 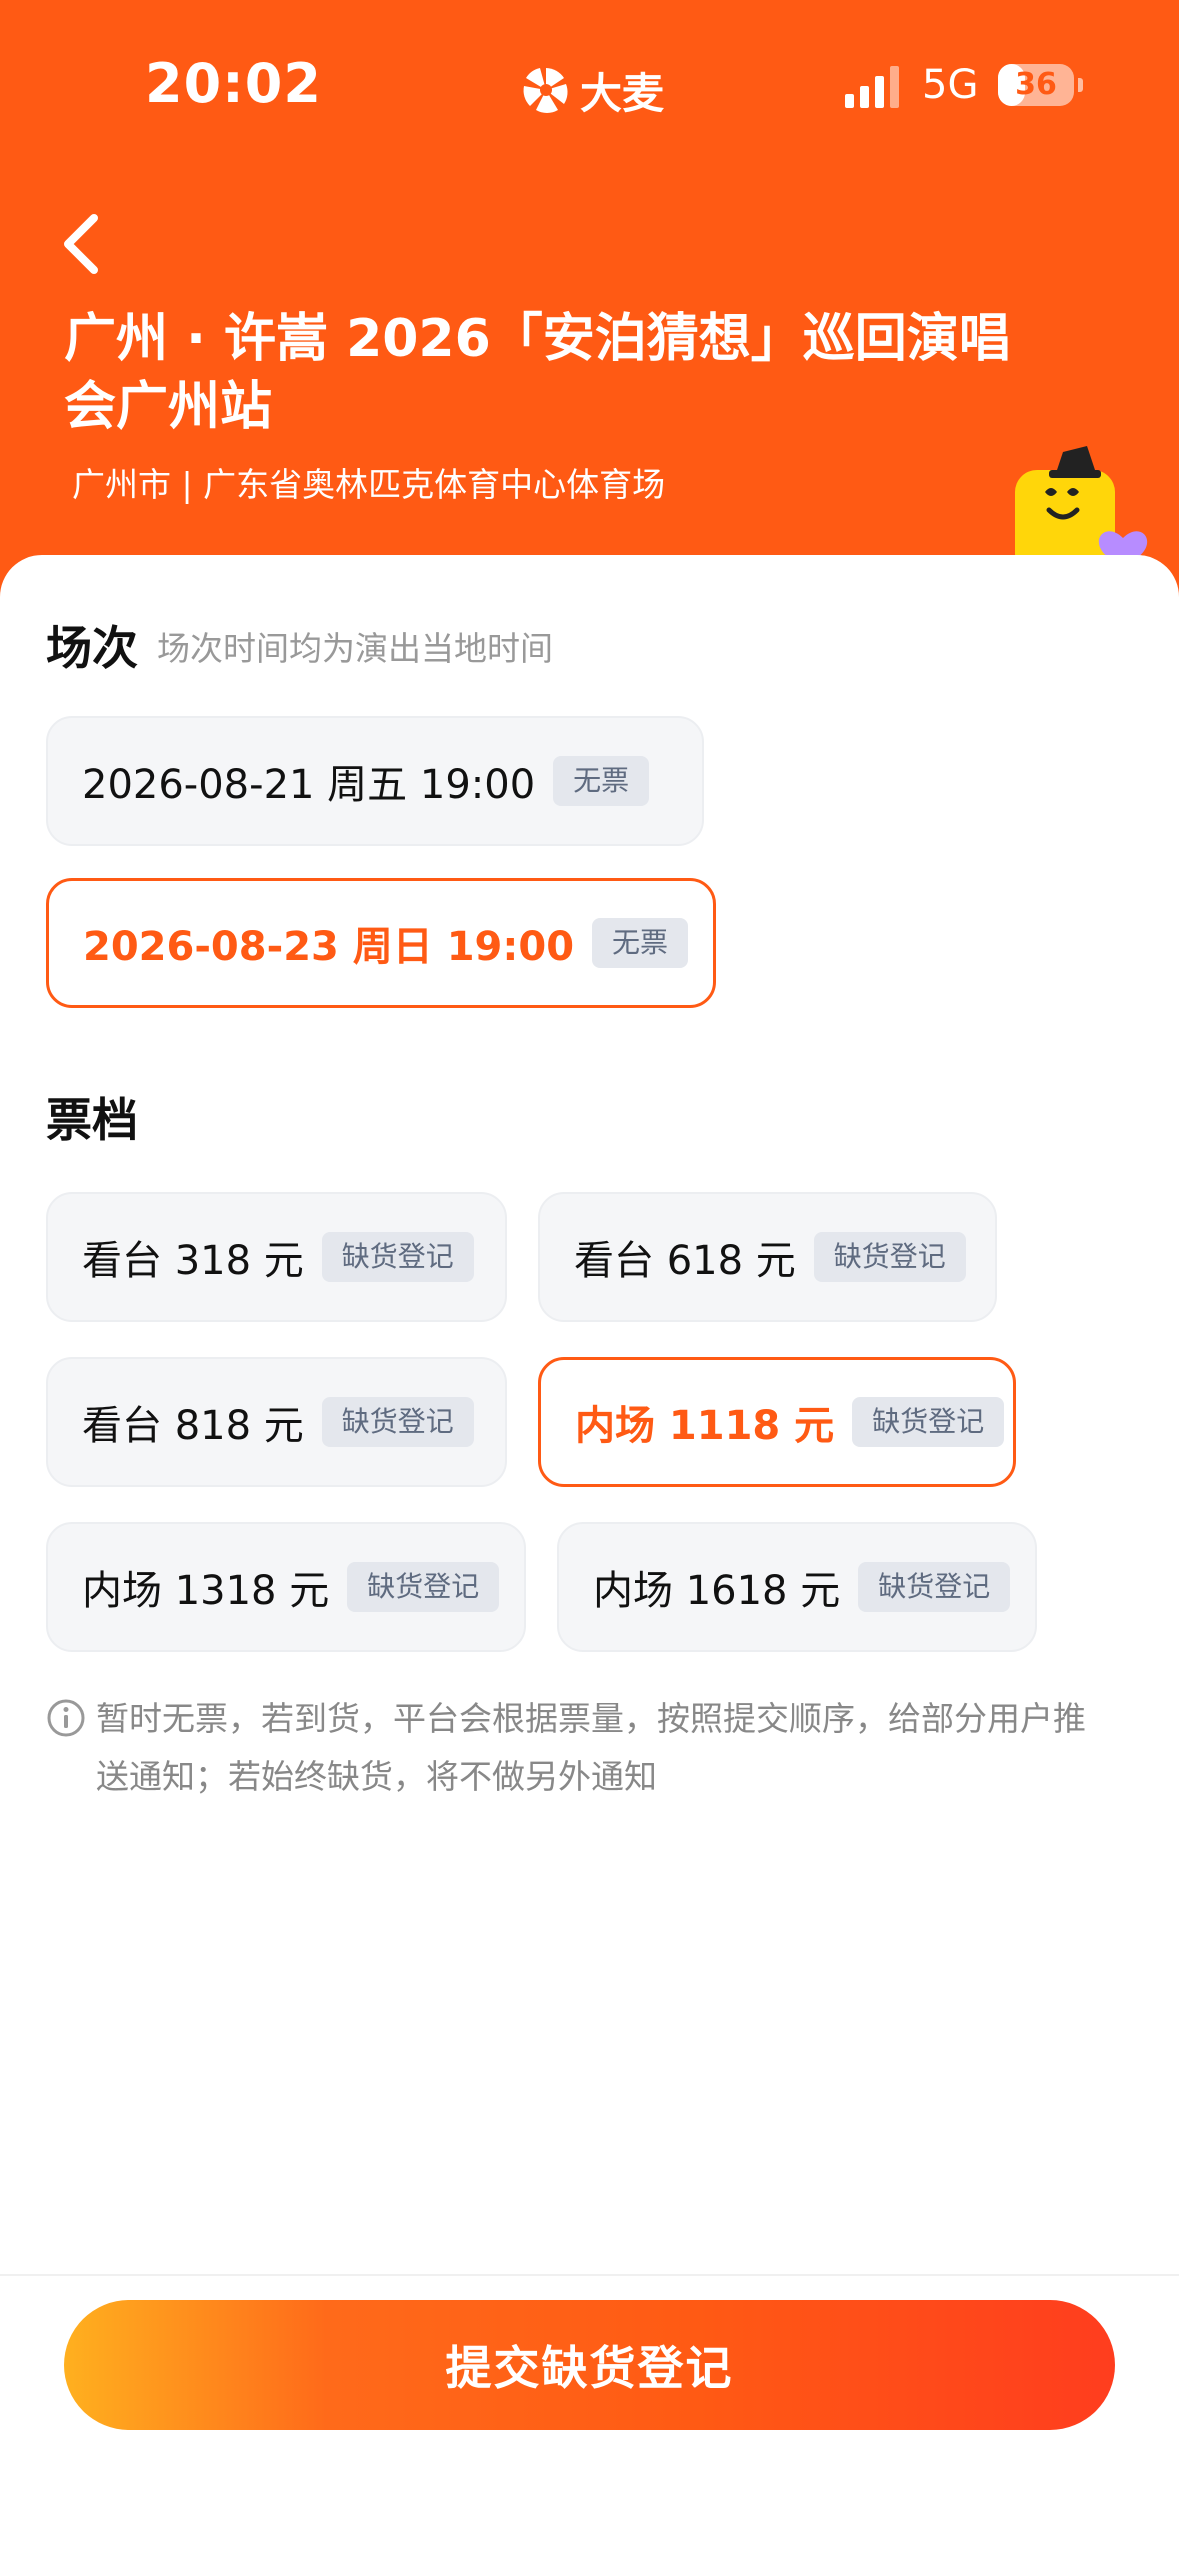 What do you see at coordinates (1081, 508) in the screenshot?
I see `mascot-icon` at bounding box center [1081, 508].